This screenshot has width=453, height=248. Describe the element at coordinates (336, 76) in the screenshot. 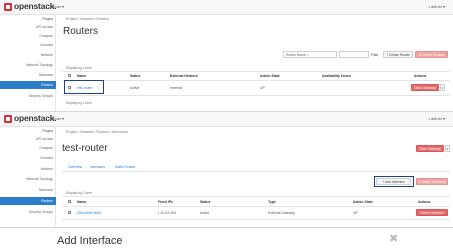

I see `column-header-availability-zones: Availability Zones` at that location.